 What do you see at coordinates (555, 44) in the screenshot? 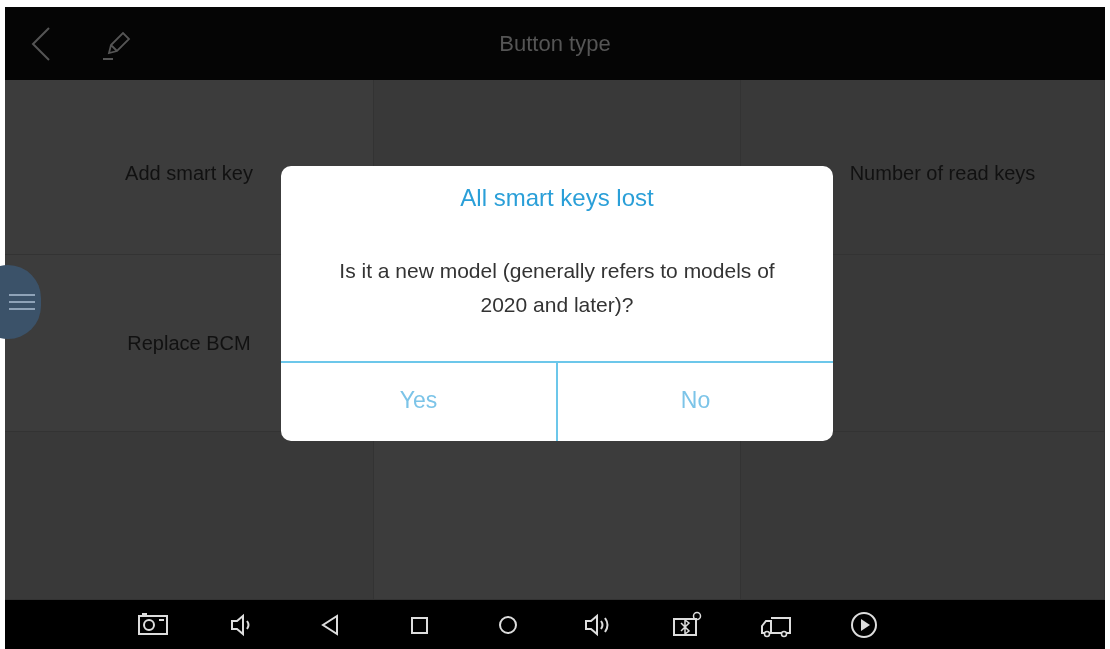
I see `header-title: Button type` at bounding box center [555, 44].